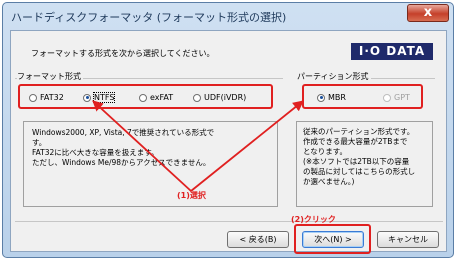 This screenshot has width=457, height=260. What do you see at coordinates (408, 239) in the screenshot?
I see `cancel-button: キャンセル` at bounding box center [408, 239].